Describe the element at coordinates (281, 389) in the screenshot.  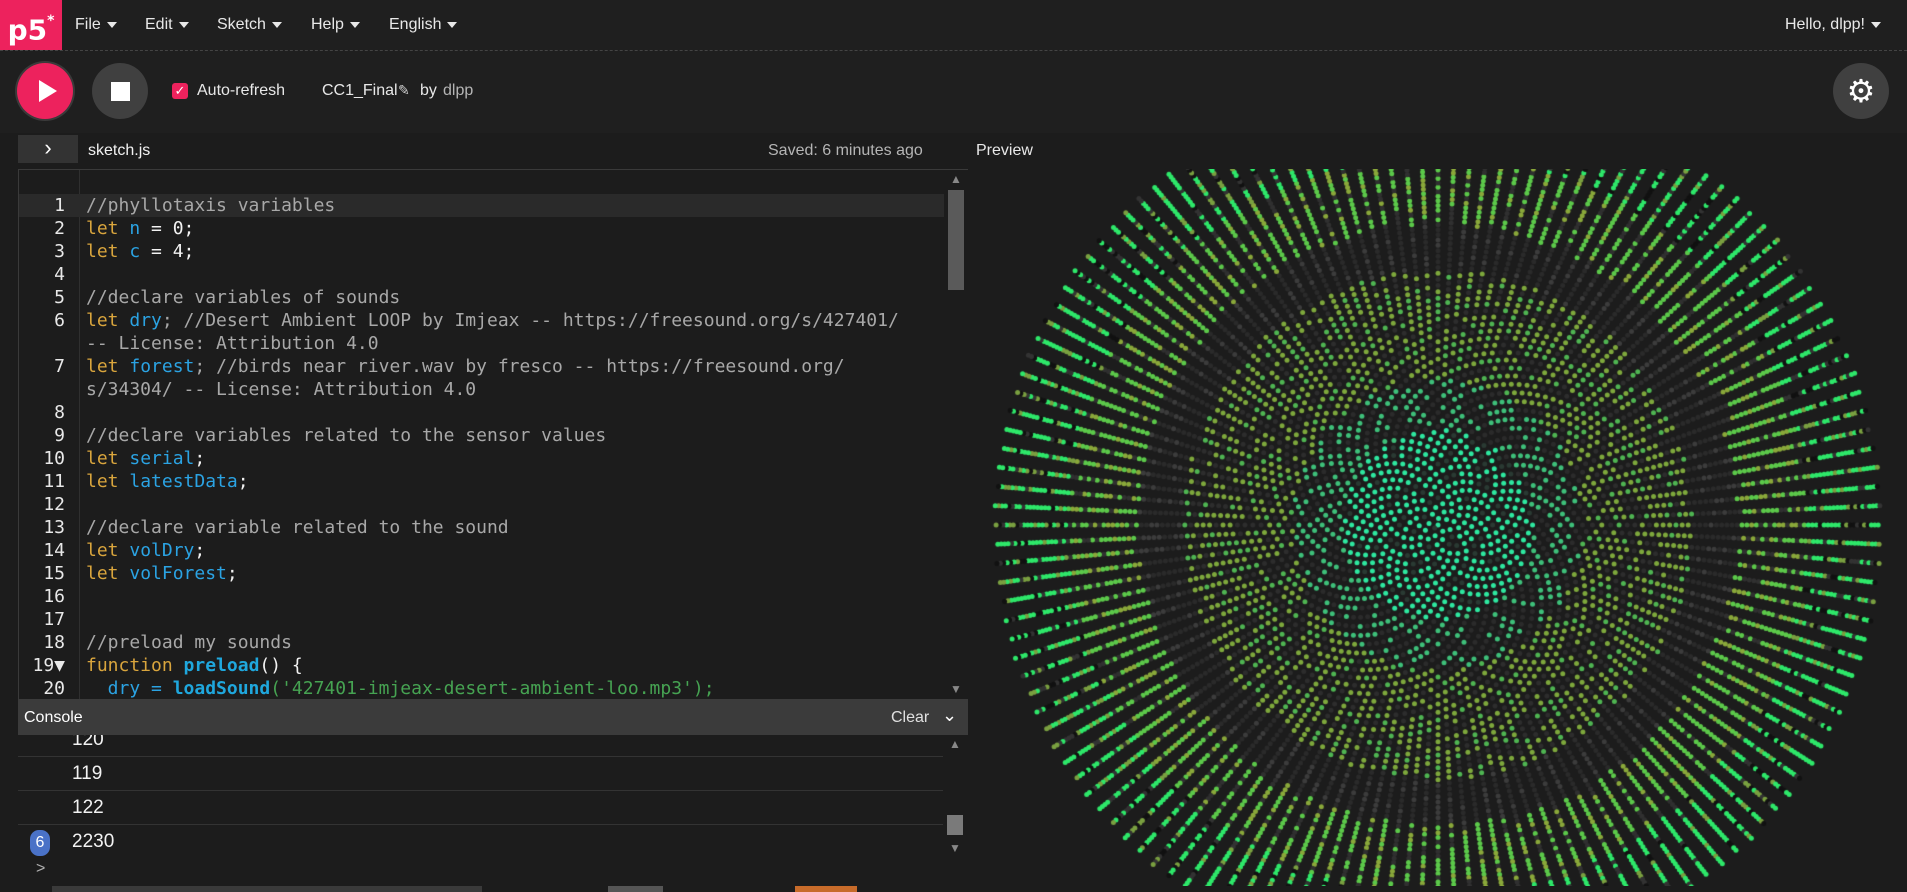
I see `code-text: s/34304/ -- License: Attribution 4.0` at that location.